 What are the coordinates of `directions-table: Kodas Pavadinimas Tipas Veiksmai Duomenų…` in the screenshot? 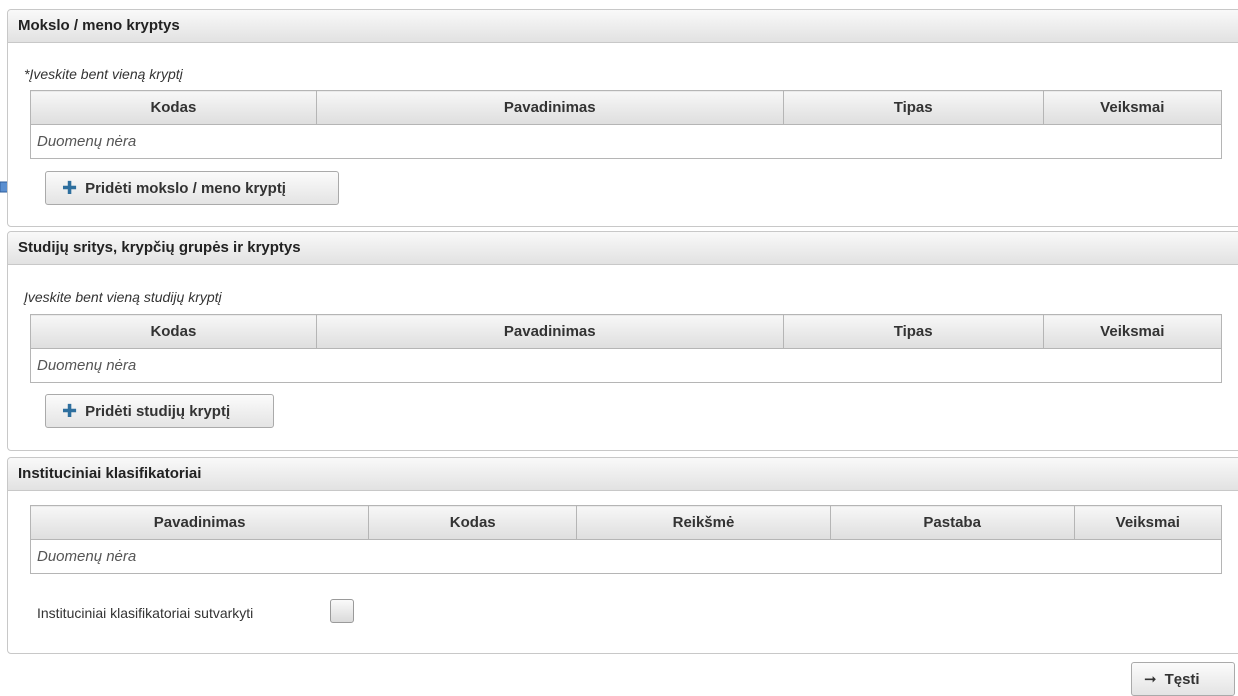 It's located at (626, 124).